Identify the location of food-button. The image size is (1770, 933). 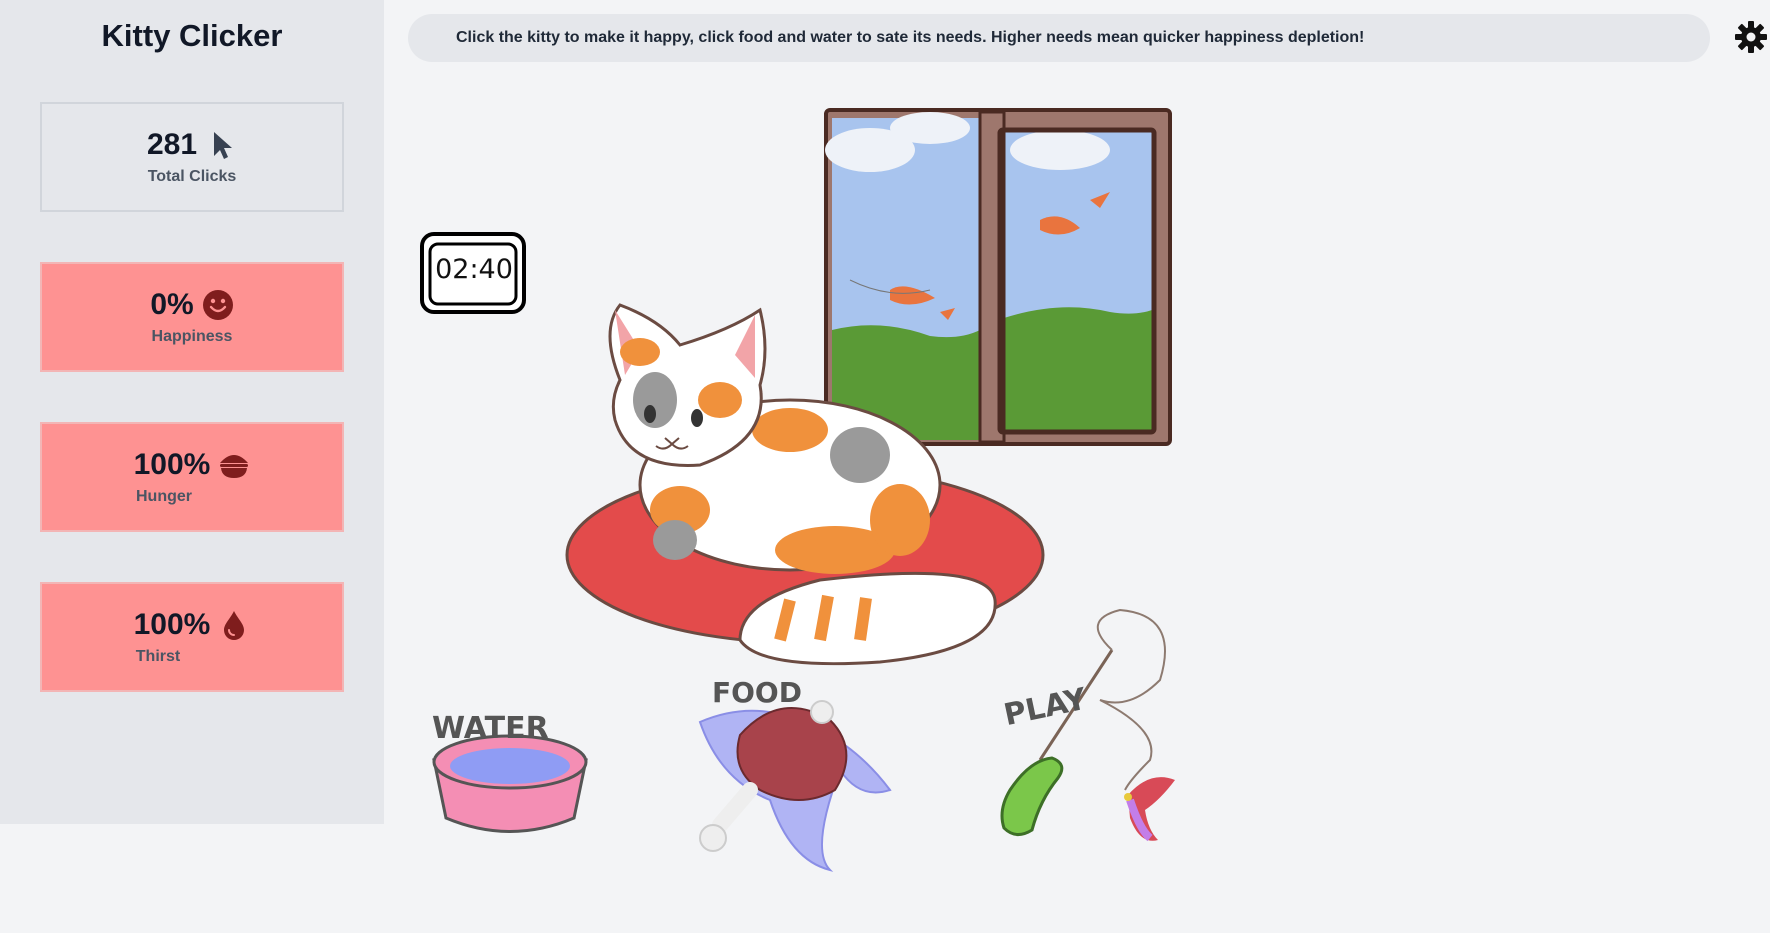
(795, 770).